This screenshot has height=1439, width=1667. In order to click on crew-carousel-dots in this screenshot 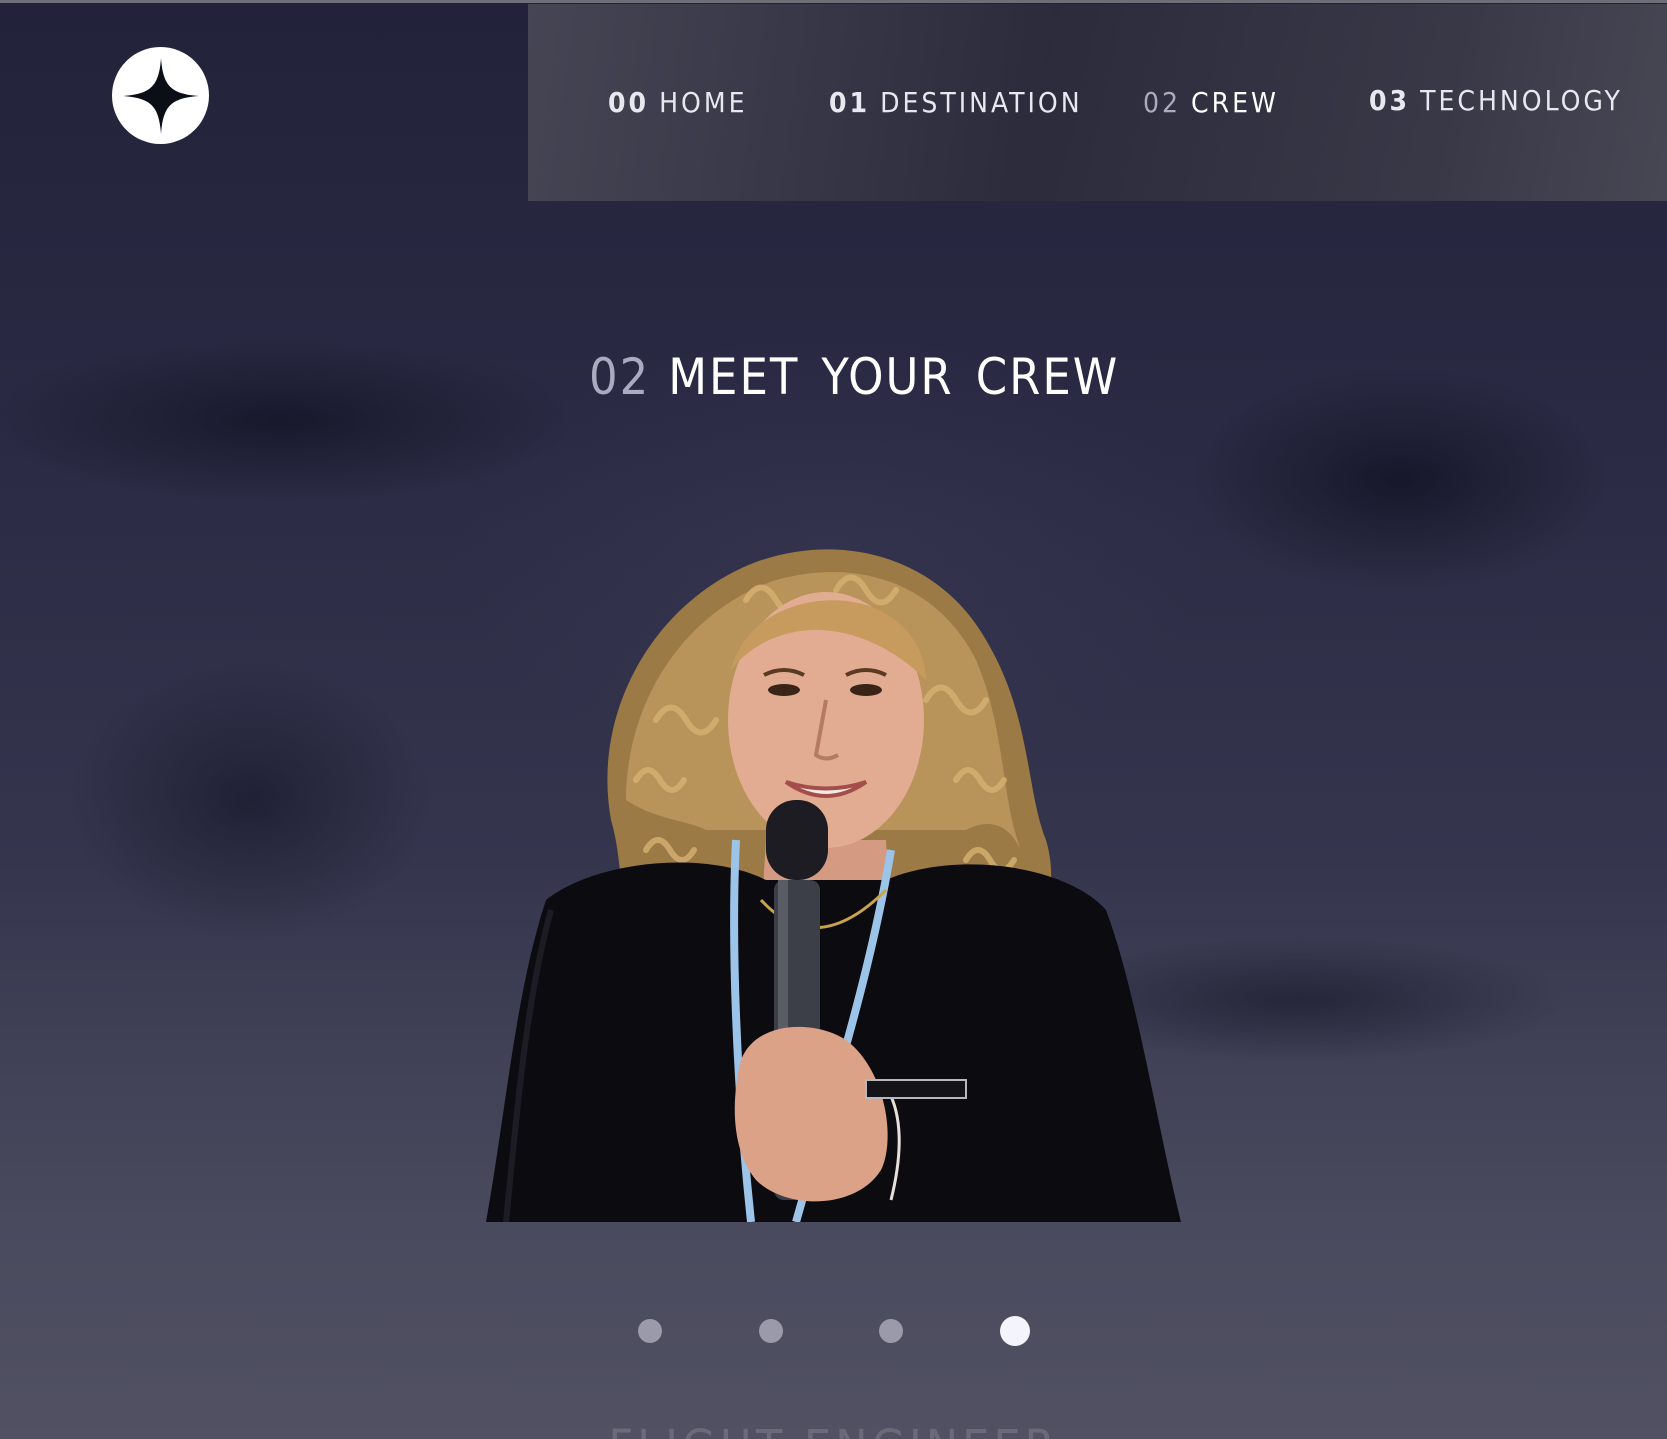, I will do `click(833, 1331)`.